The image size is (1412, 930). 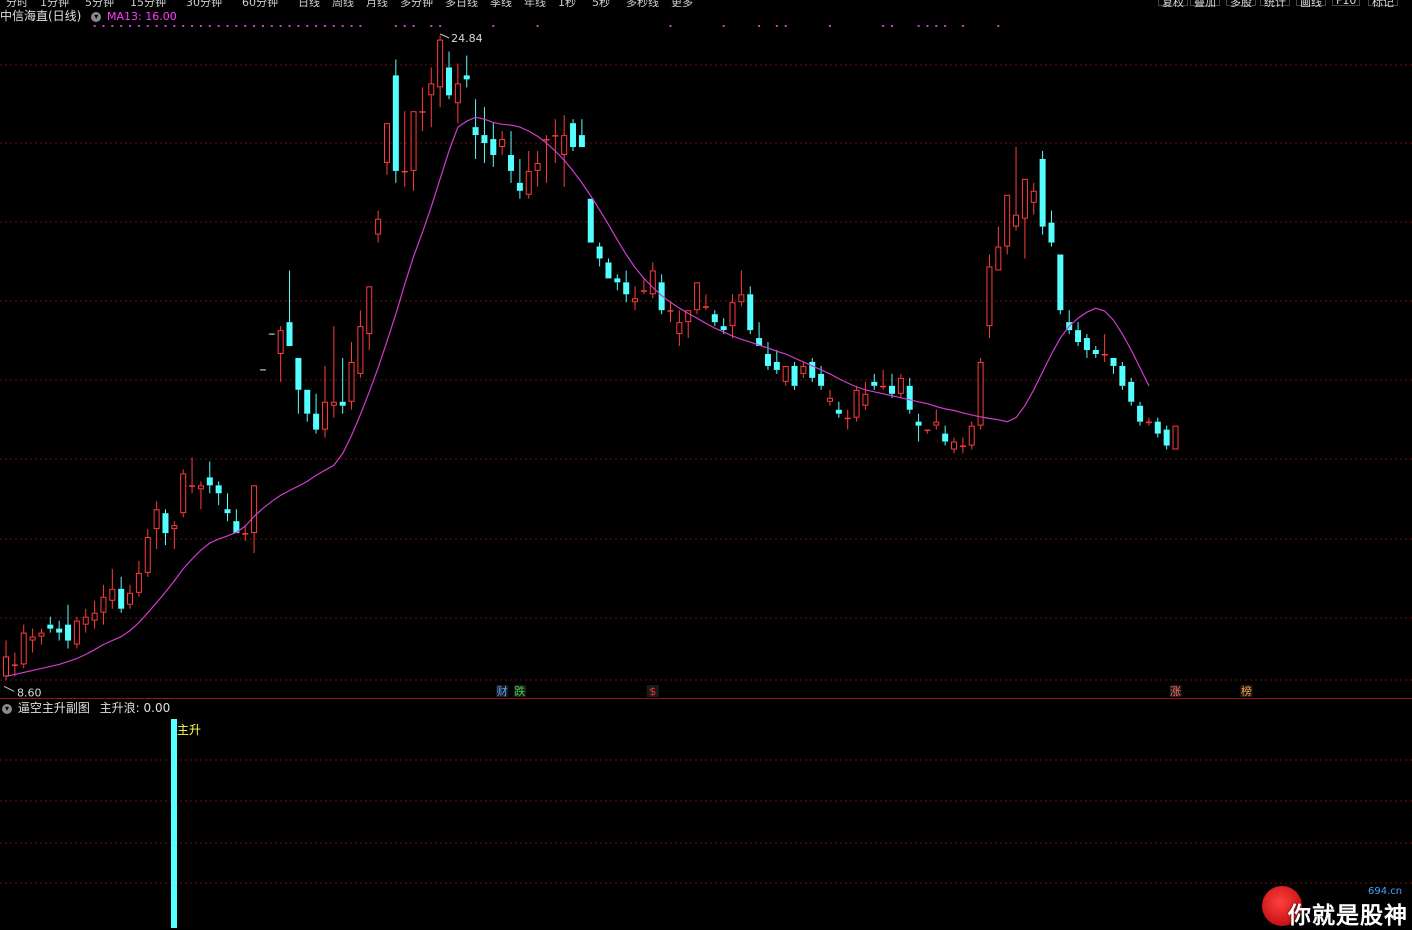 What do you see at coordinates (416, 3) in the screenshot?
I see `period-tab: 多分钟` at bounding box center [416, 3].